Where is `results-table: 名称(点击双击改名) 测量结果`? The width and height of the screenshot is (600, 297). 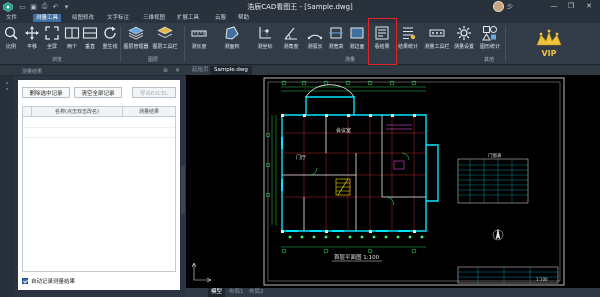 results-table: 名称(点击双击改名) 测量结果 is located at coordinates (99, 189).